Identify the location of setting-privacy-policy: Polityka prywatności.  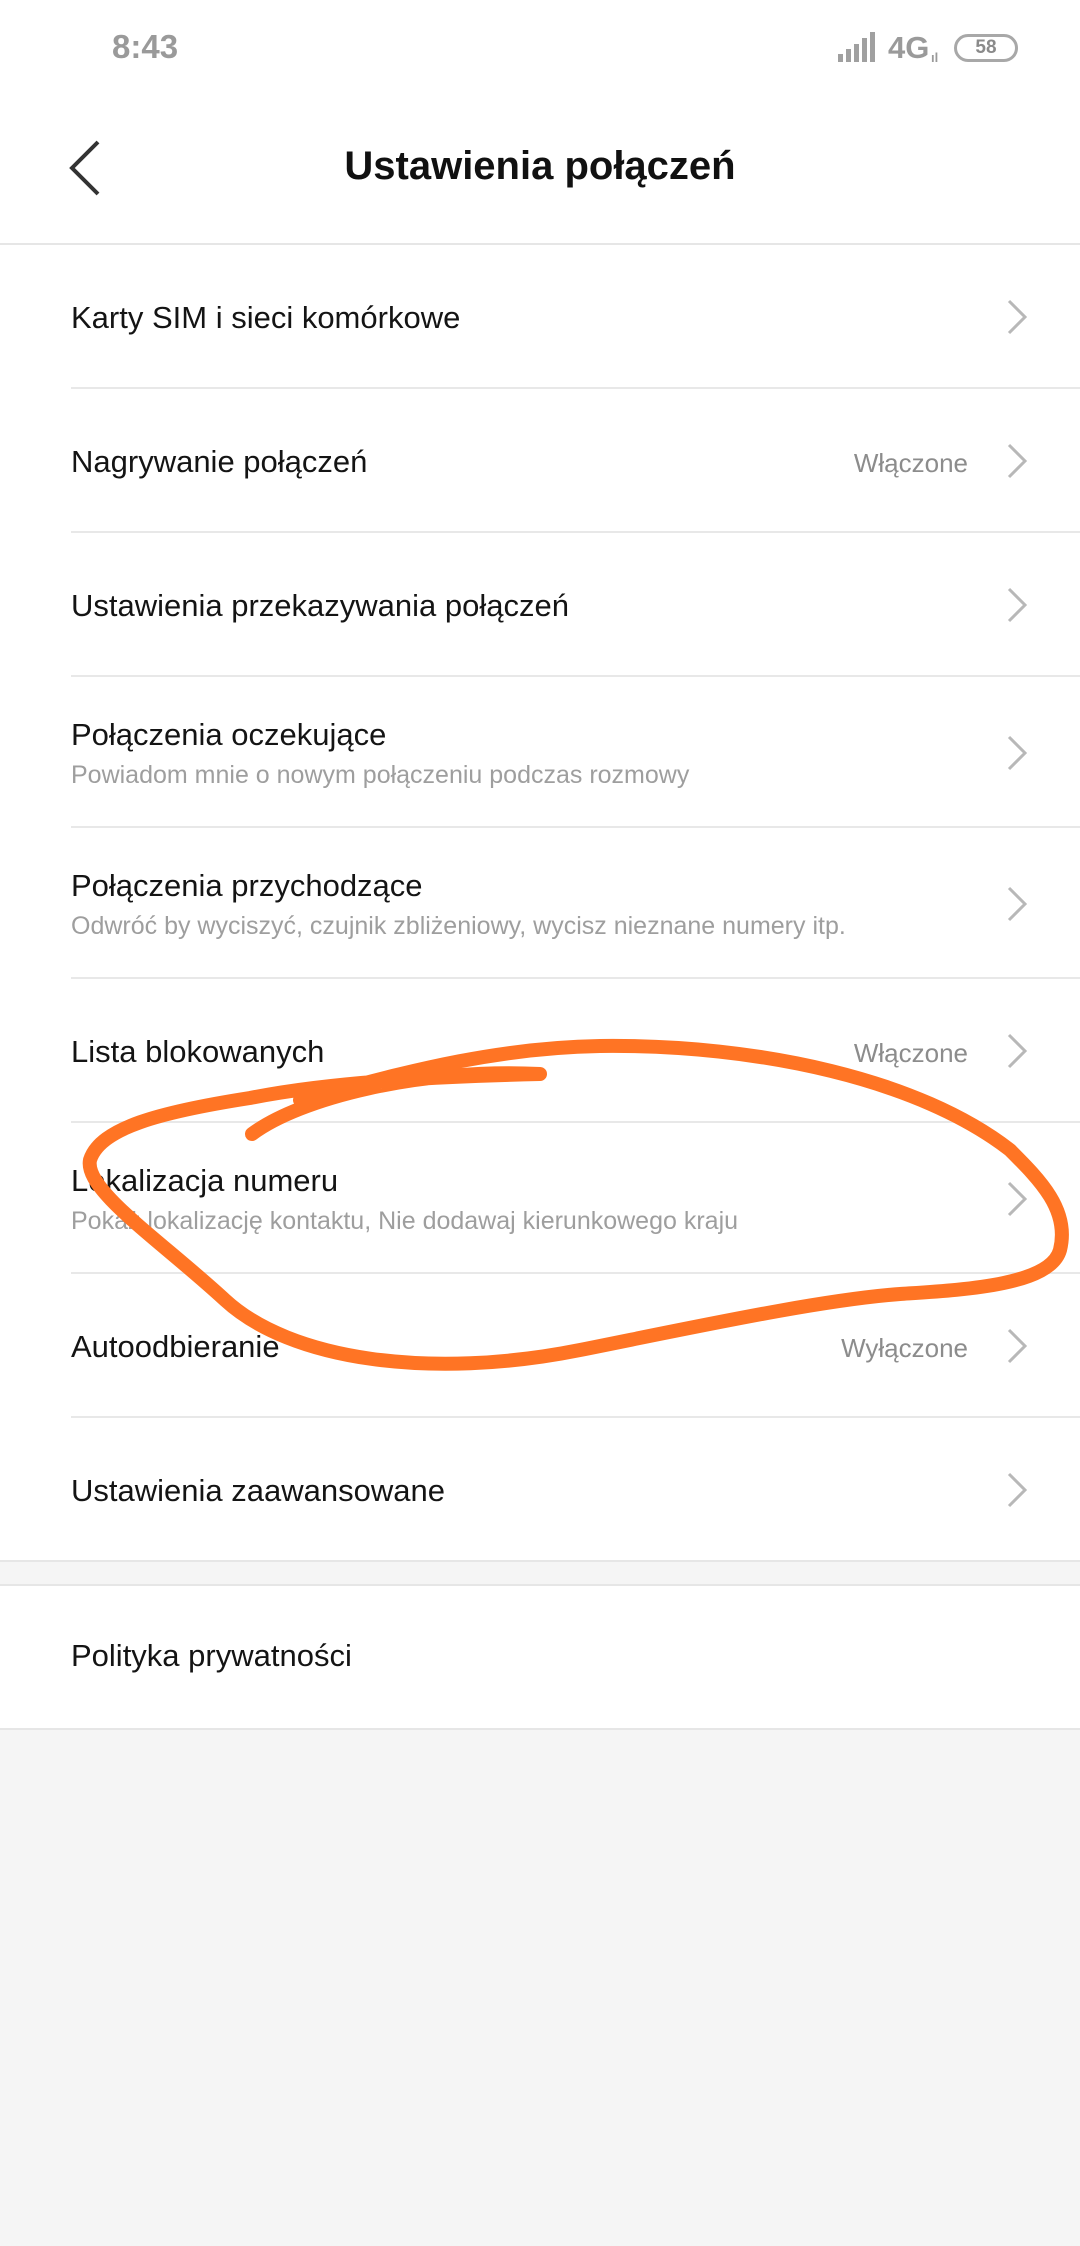
(540, 1657).